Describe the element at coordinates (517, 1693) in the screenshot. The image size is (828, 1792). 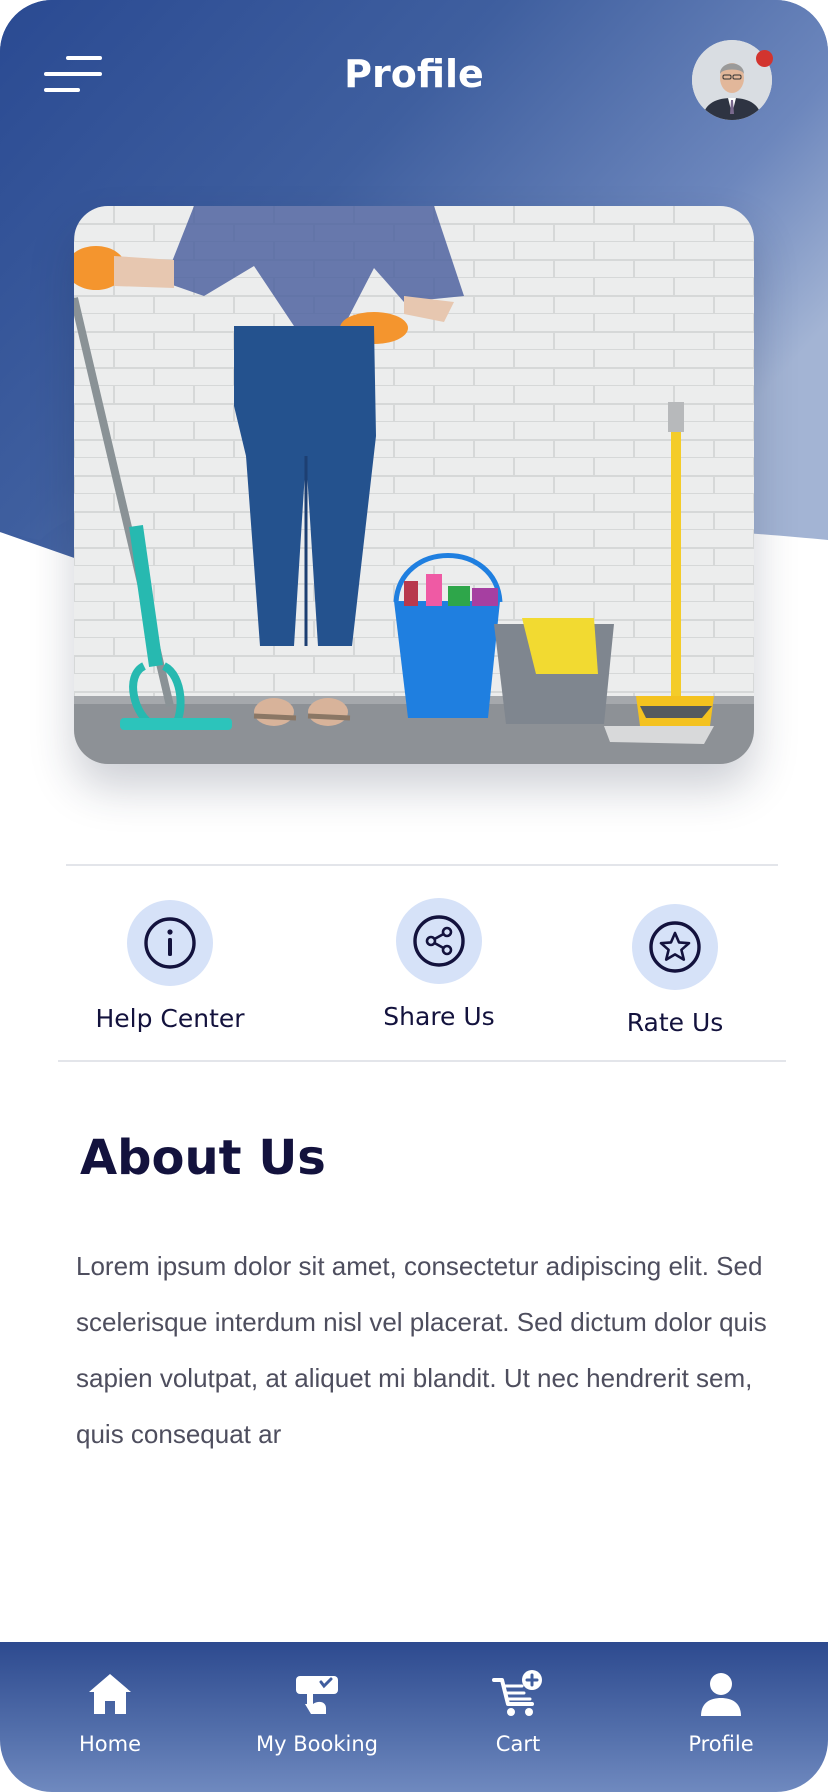
I see `cart-add-icon` at that location.